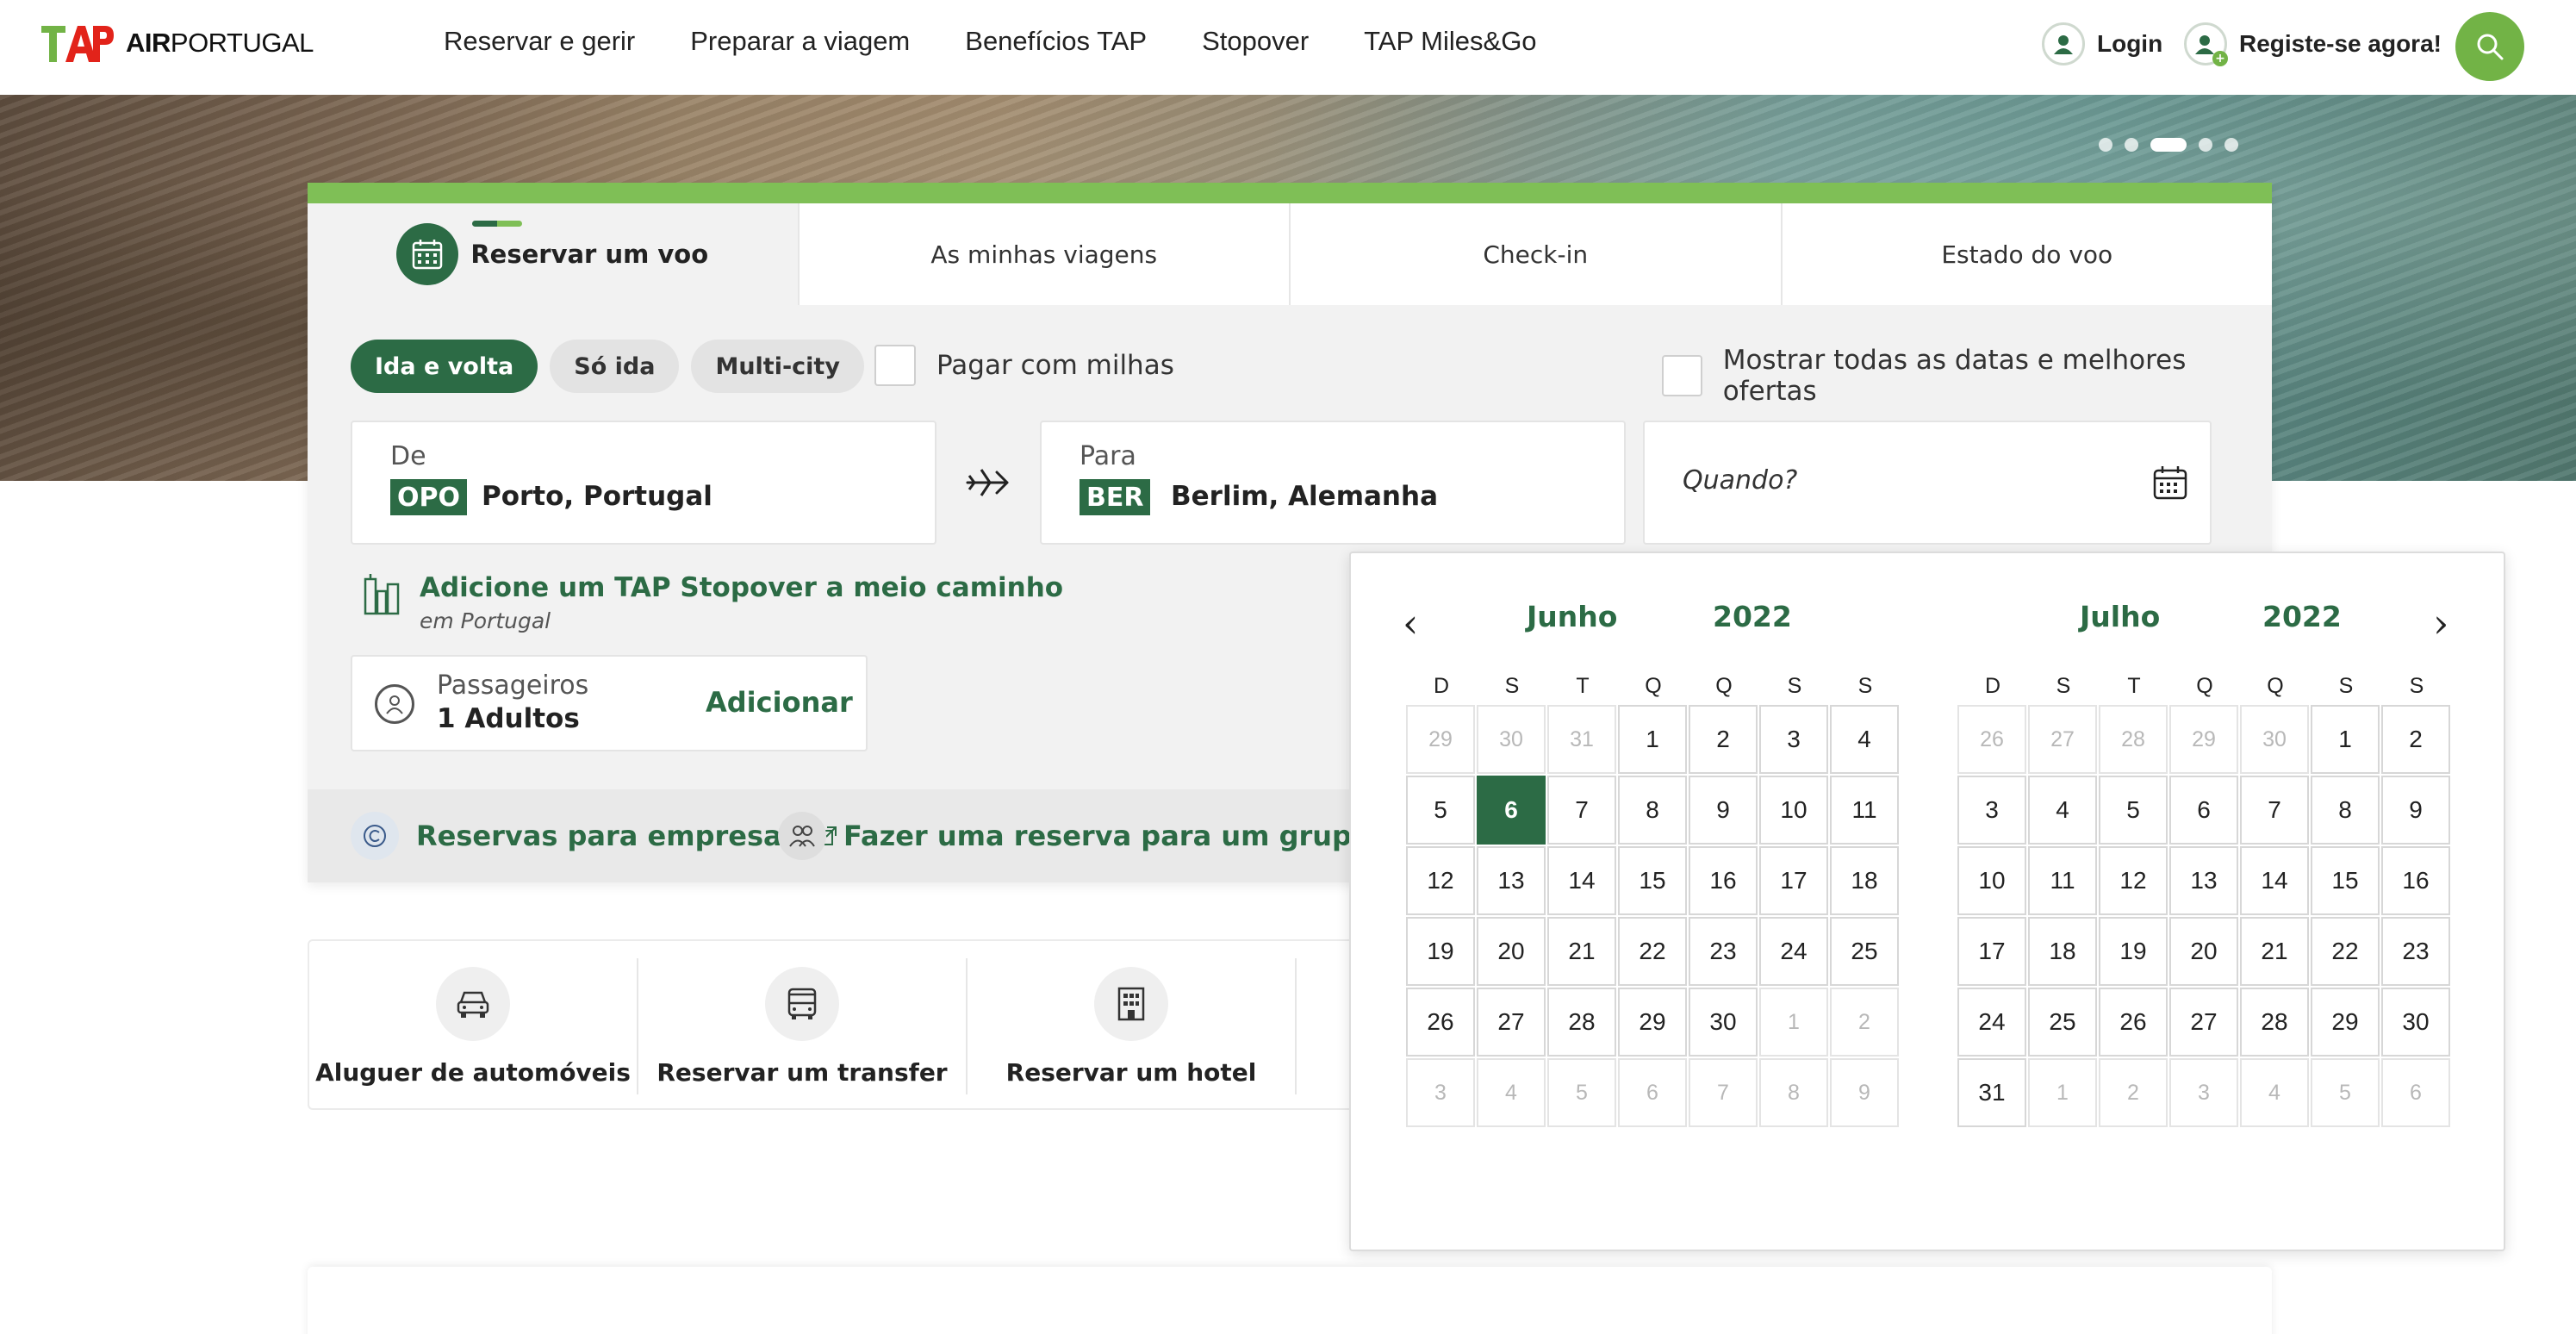 This screenshot has width=2576, height=1334. I want to click on pay-with-miles-option: Pagar com milhas, so click(1024, 365).